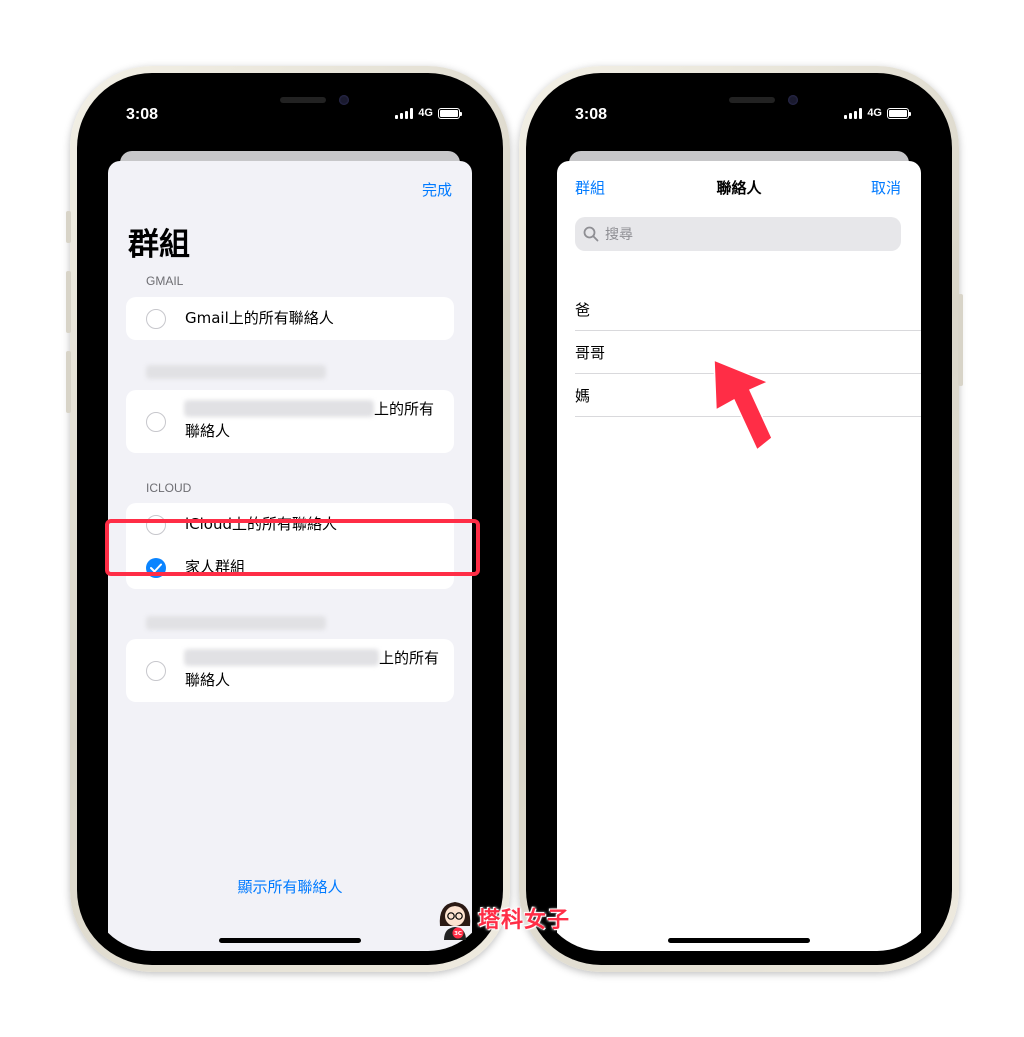 This screenshot has width=1024, height=1037. I want to click on volume-up-button, so click(68, 302).